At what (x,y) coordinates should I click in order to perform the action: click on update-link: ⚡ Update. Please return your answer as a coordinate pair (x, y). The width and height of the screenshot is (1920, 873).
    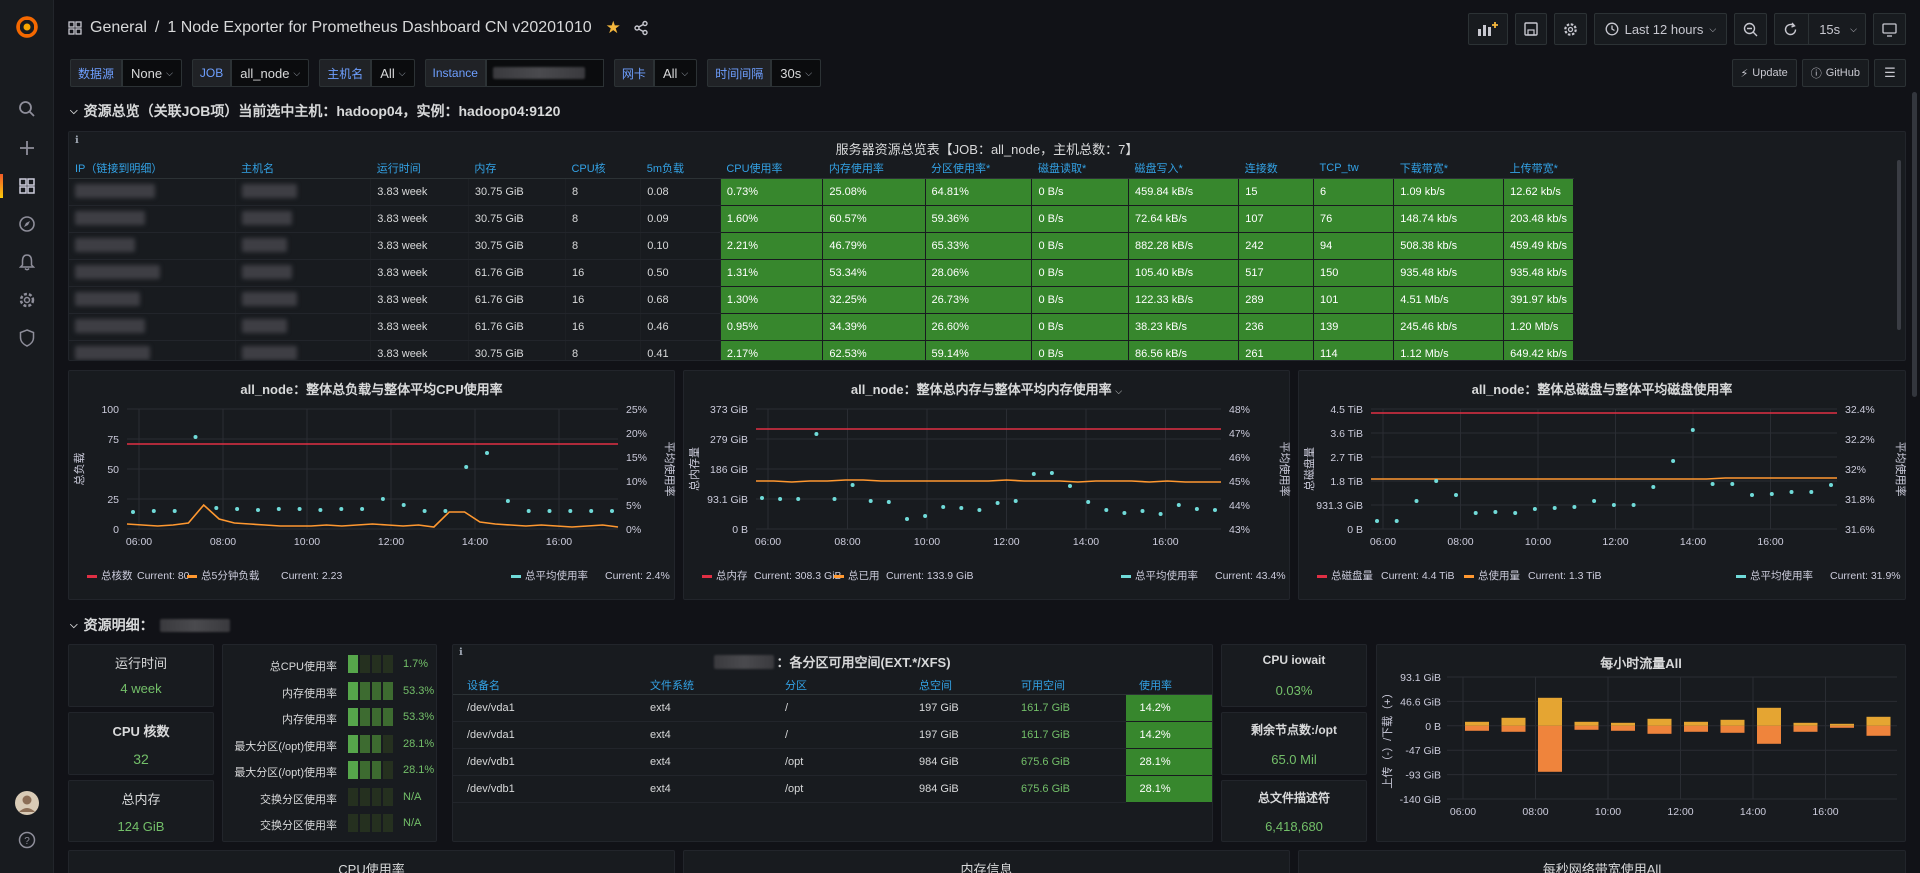
    Looking at the image, I should click on (1764, 73).